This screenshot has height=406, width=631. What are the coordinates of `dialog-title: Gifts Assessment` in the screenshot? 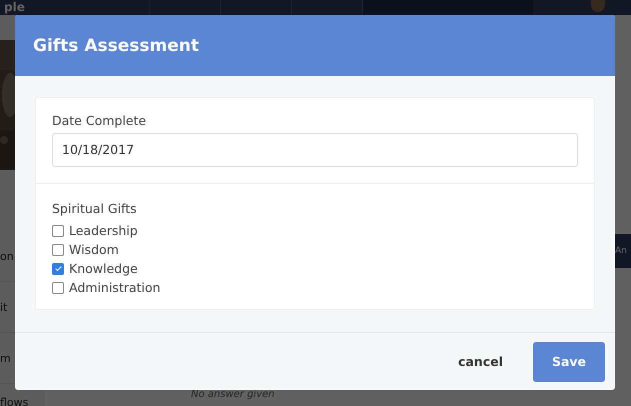 It's located at (116, 46).